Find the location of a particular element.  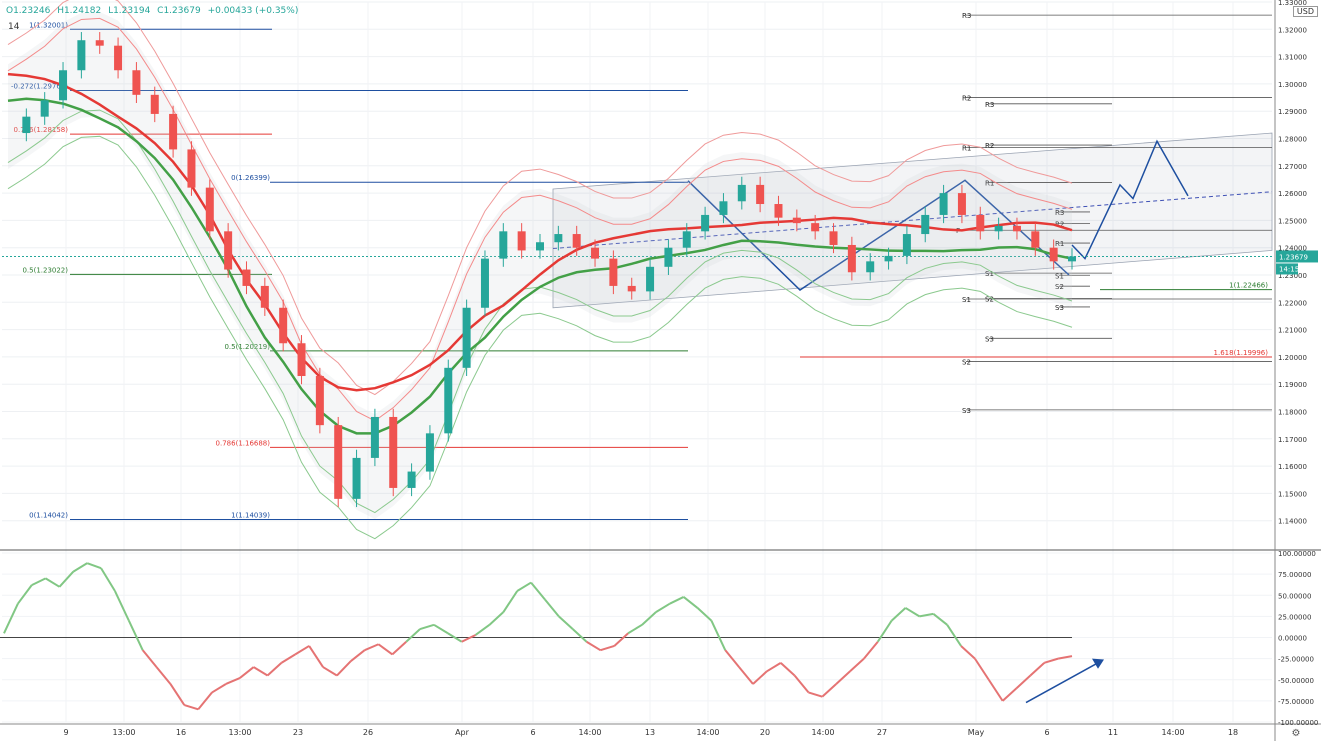

oscillator-tick-label: -75.00000 is located at coordinates (1296, 702).